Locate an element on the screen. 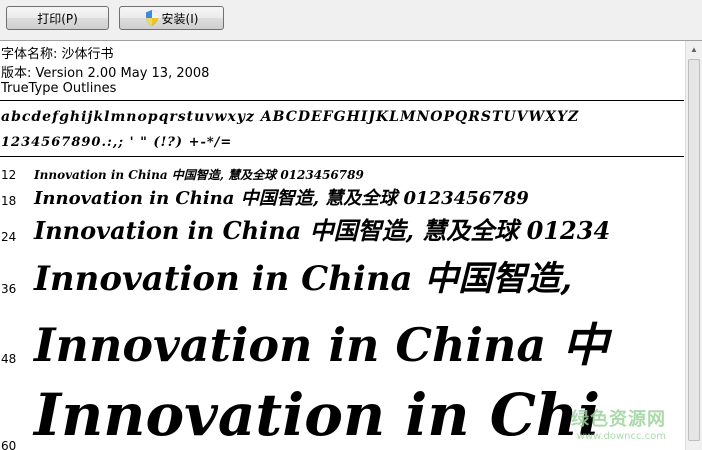 This screenshot has height=450, width=702. sample-line: Innovation in China 中国智造, 慧及全球 01234 is located at coordinates (322, 230).